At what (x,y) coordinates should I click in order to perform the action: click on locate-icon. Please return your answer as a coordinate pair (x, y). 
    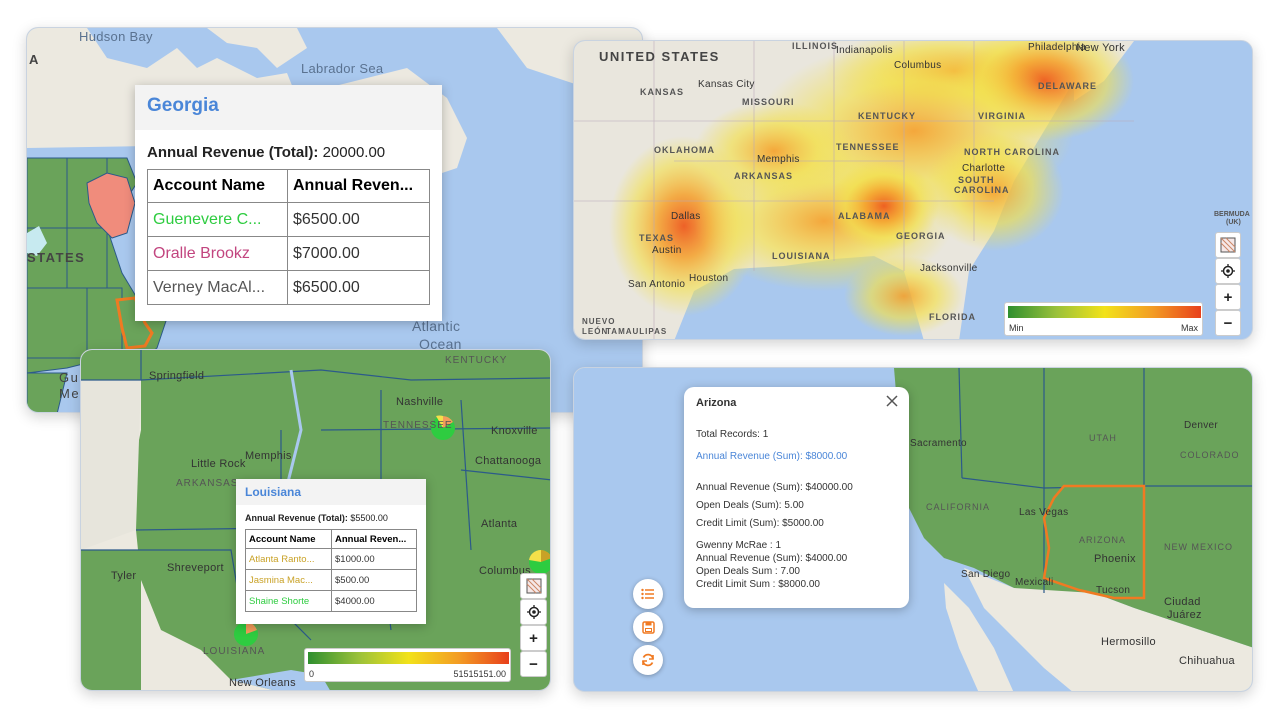
    Looking at the image, I should click on (1228, 271).